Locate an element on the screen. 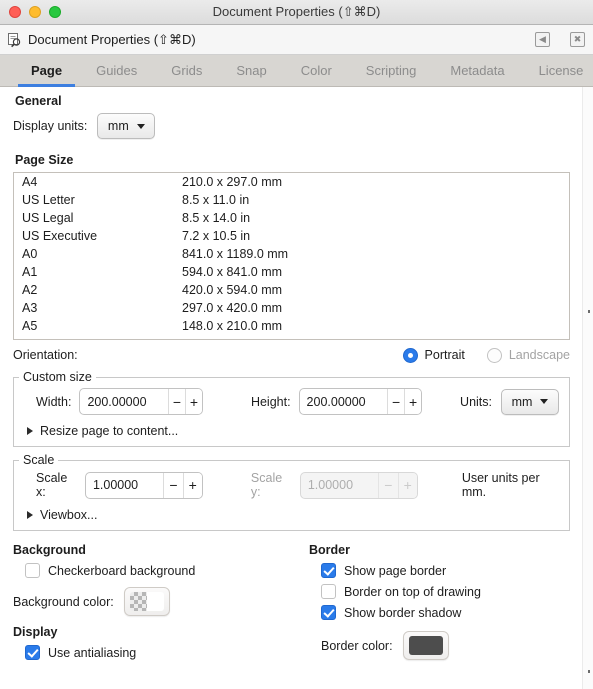 This screenshot has height=689, width=593. height-stepper: 200.00000 − + is located at coordinates (360, 401).